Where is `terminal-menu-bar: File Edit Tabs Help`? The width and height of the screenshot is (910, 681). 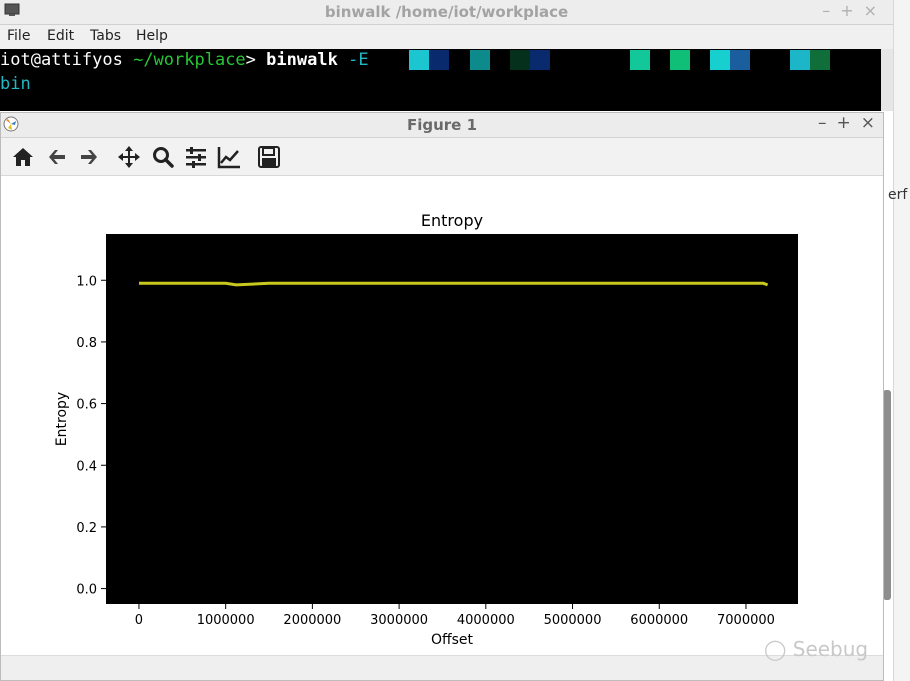
terminal-menu-bar: File Edit Tabs Help is located at coordinates (446, 37).